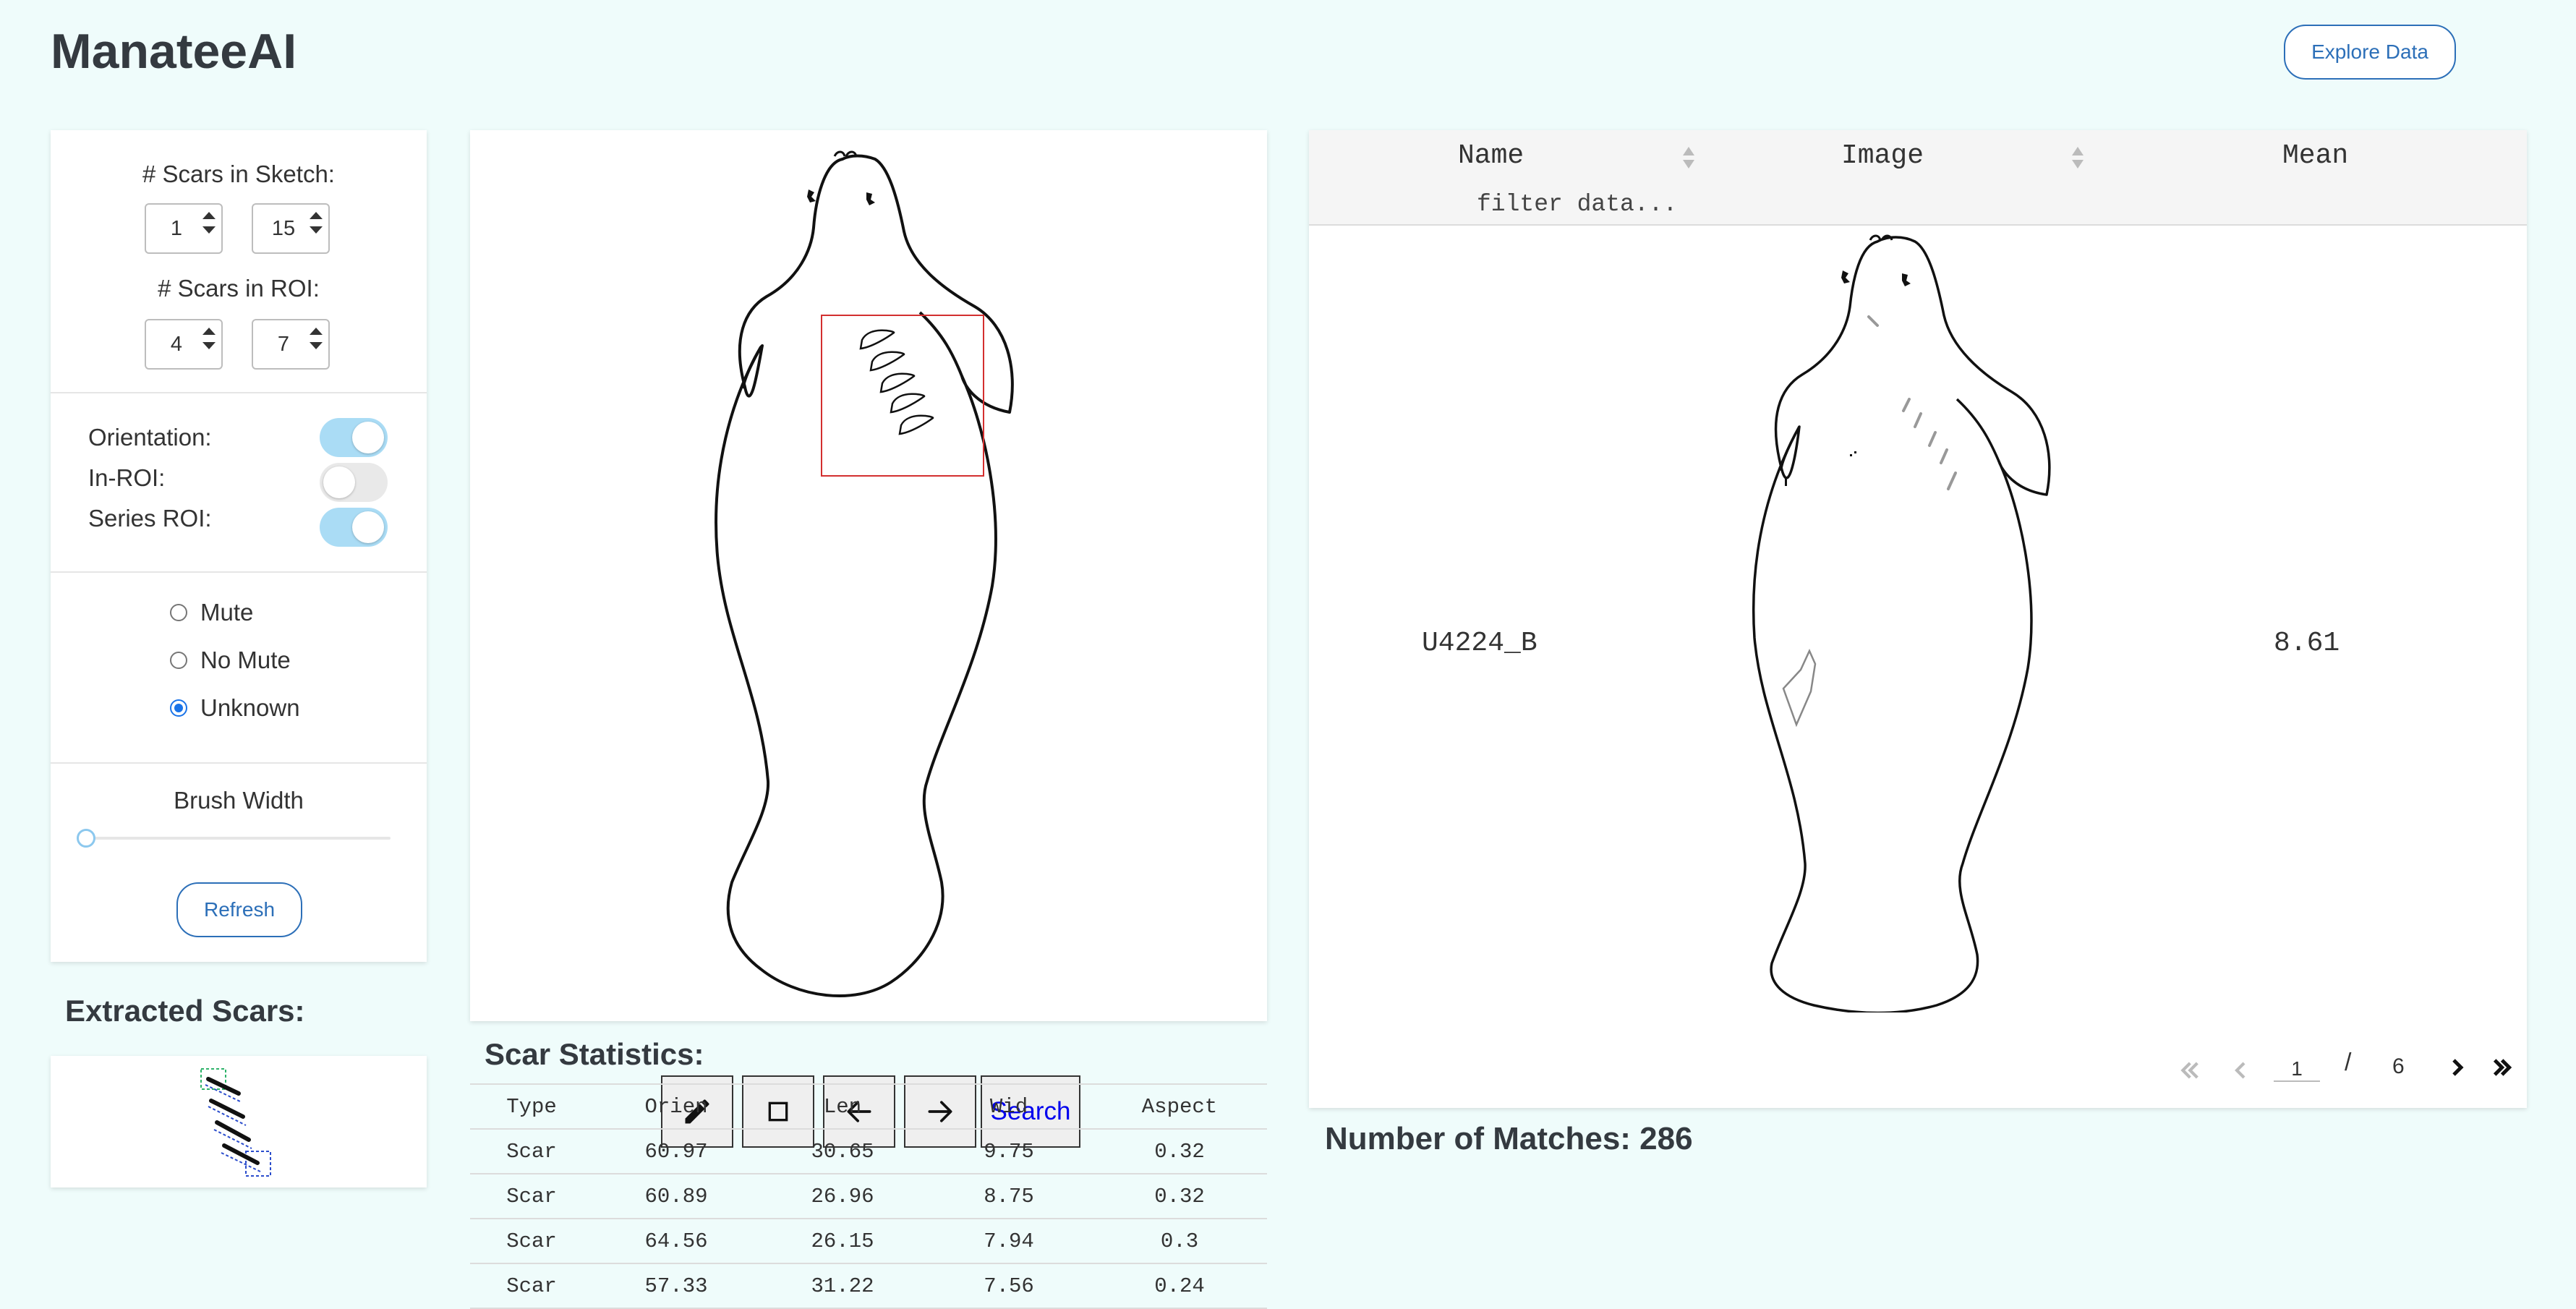 The width and height of the screenshot is (2576, 1309). Describe the element at coordinates (2315, 155) in the screenshot. I see `column-header-mean: Mean` at that location.